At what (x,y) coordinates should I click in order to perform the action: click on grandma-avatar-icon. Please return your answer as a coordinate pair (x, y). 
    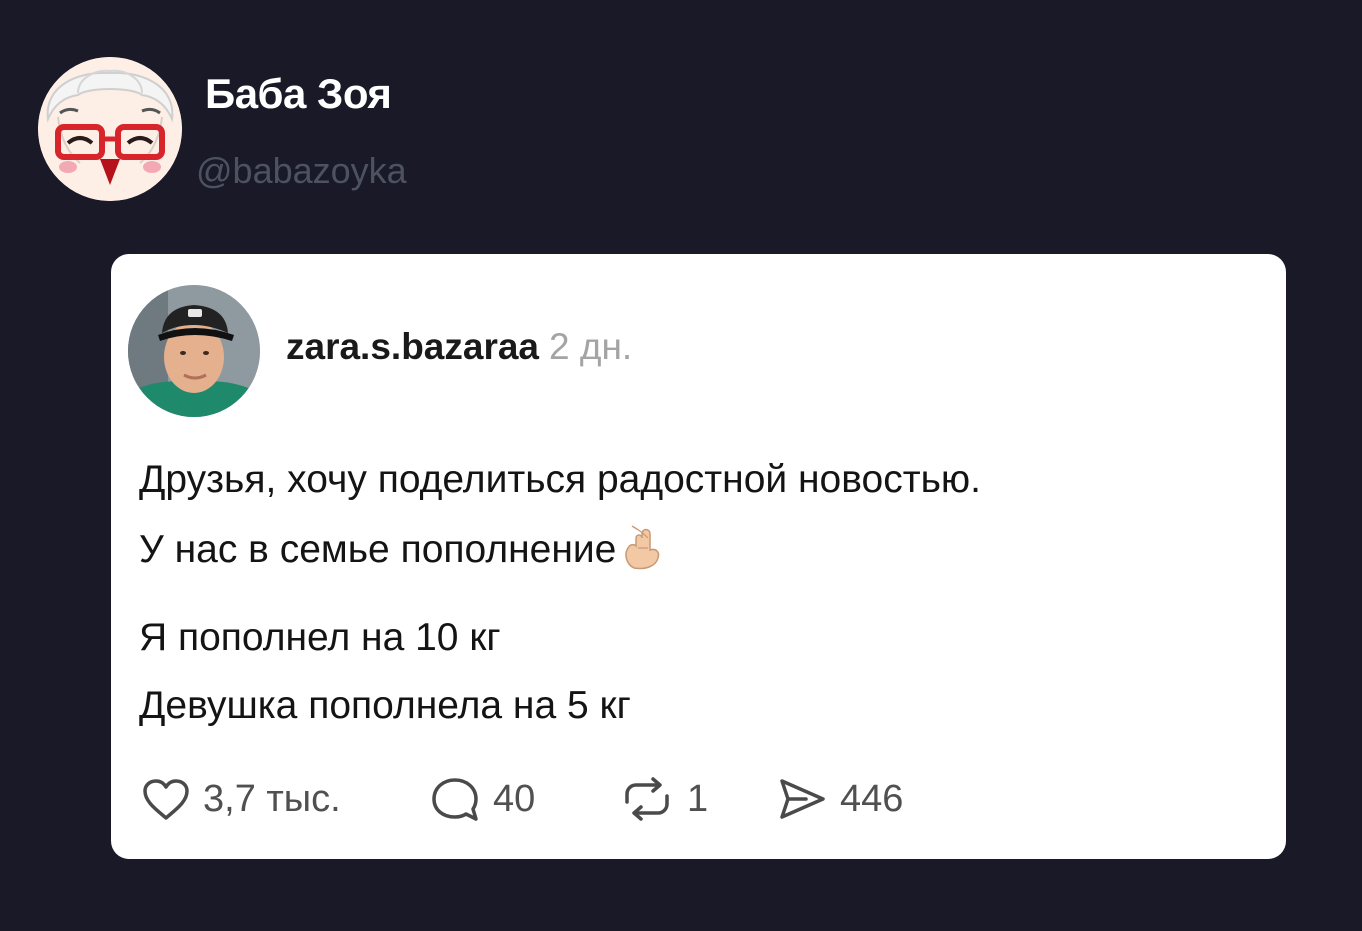
    Looking at the image, I should click on (110, 129).